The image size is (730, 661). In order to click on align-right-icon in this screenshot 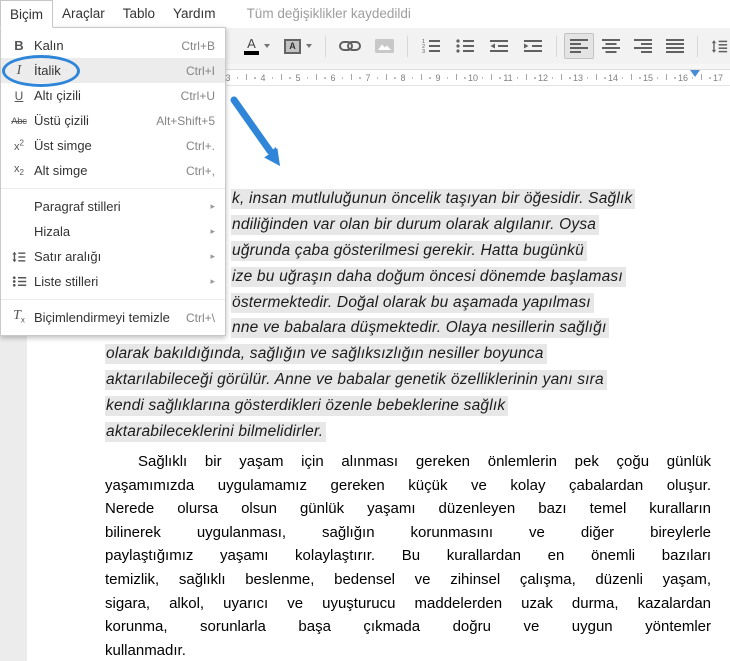, I will do `click(643, 46)`.